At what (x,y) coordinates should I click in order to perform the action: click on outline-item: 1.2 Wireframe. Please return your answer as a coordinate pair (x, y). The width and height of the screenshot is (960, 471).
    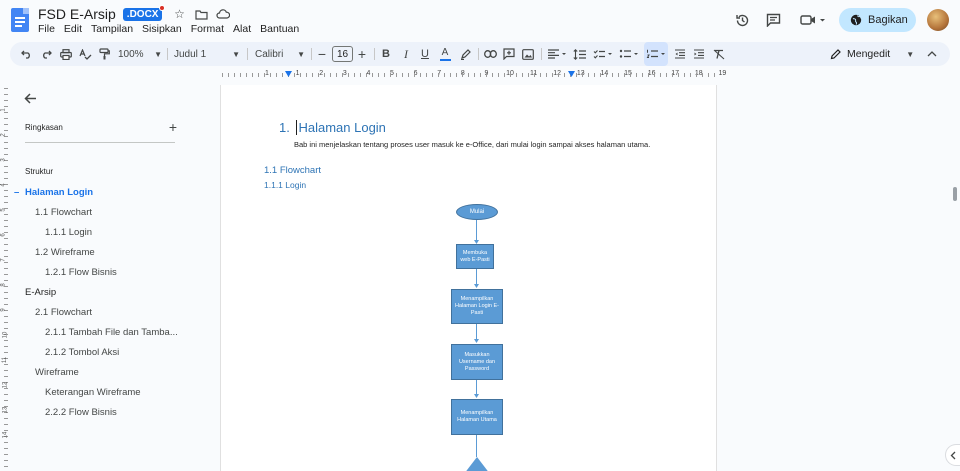
    Looking at the image, I should click on (65, 252).